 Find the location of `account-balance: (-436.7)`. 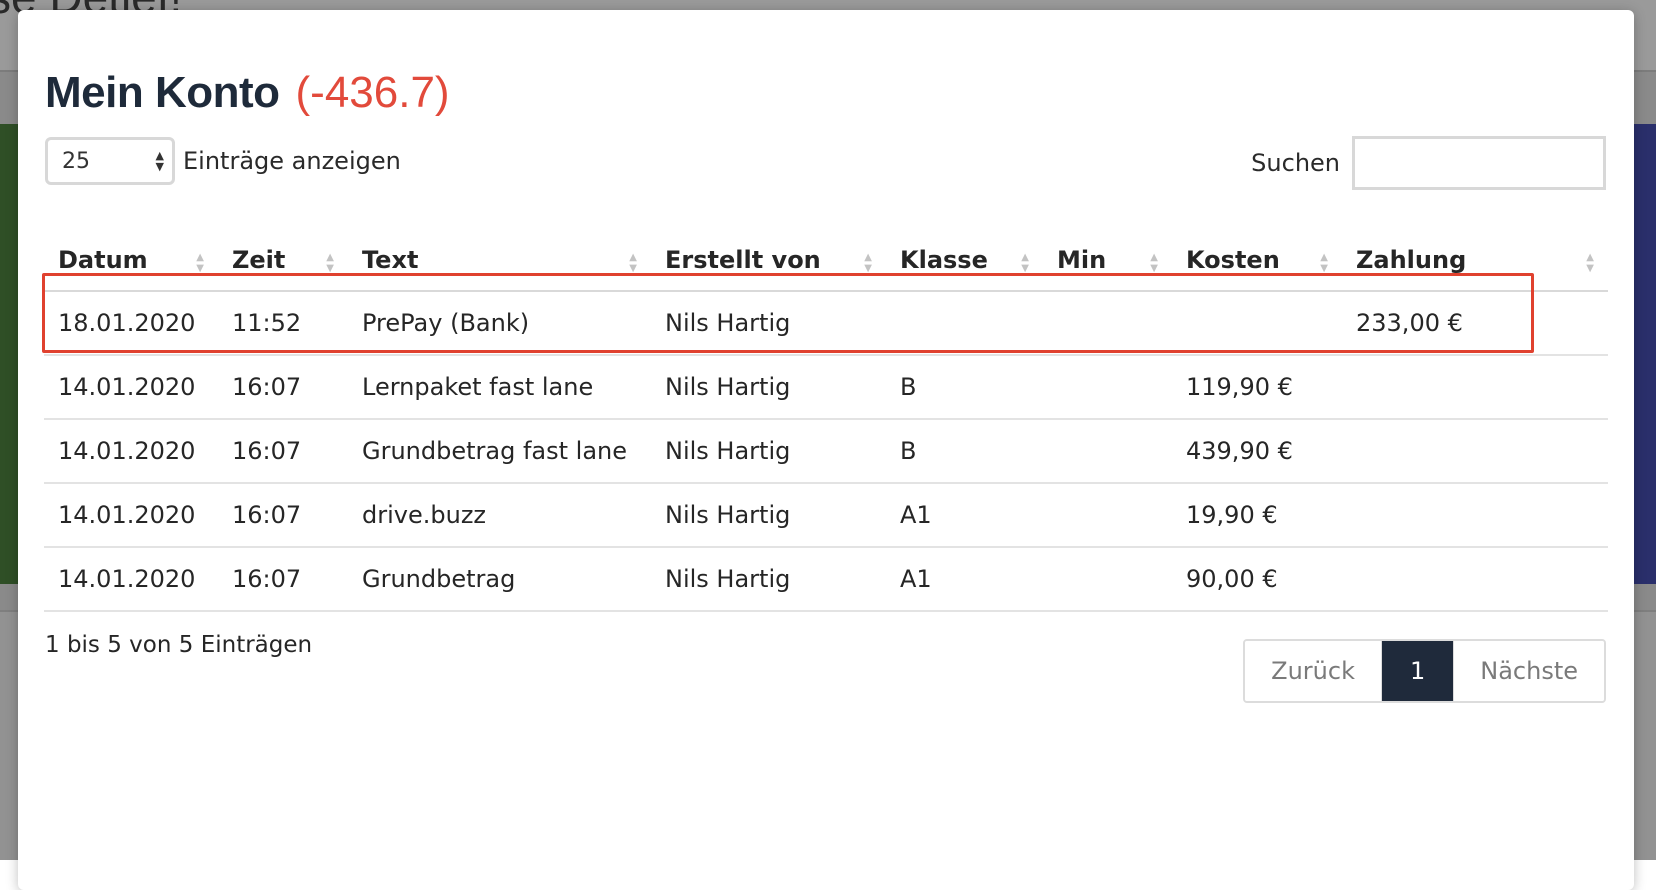

account-balance: (-436.7) is located at coordinates (372, 92).